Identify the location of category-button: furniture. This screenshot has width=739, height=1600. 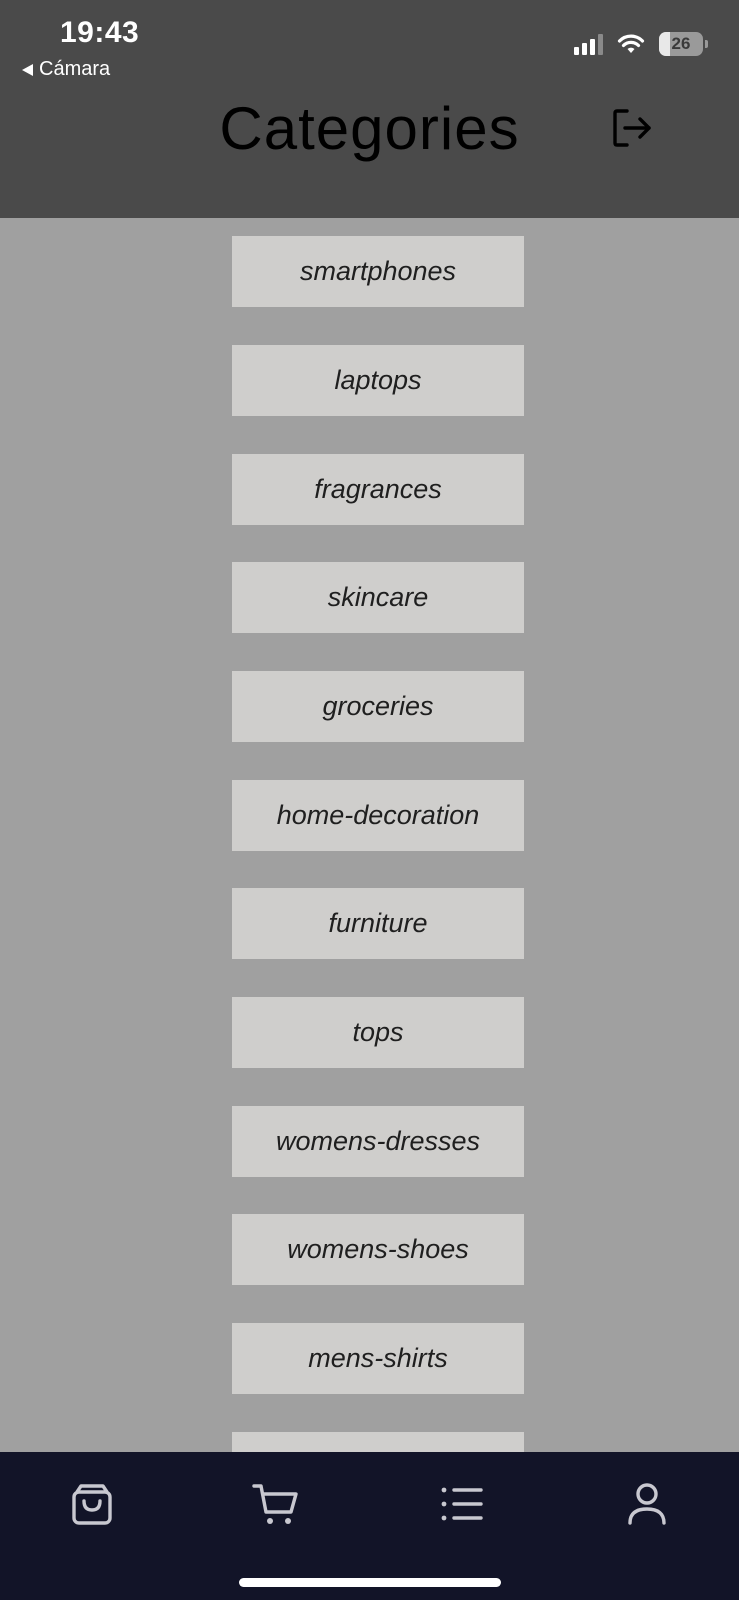
(378, 923).